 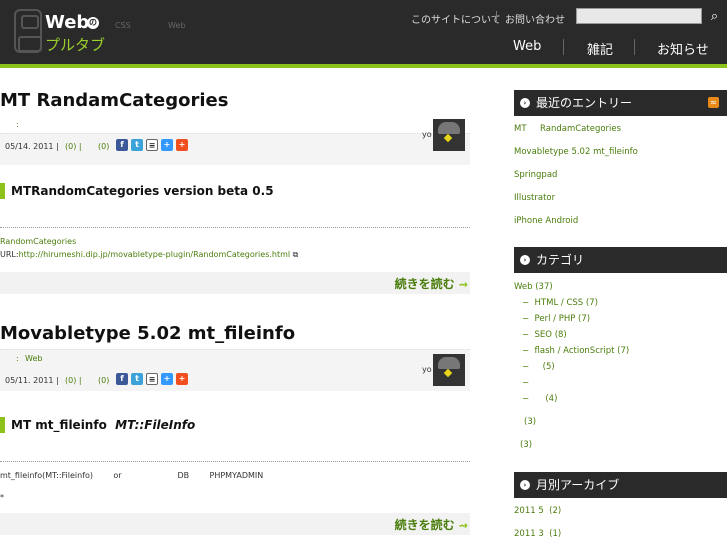 What do you see at coordinates (534, 198) in the screenshot?
I see `recent-entry-link: Illustrator` at bounding box center [534, 198].